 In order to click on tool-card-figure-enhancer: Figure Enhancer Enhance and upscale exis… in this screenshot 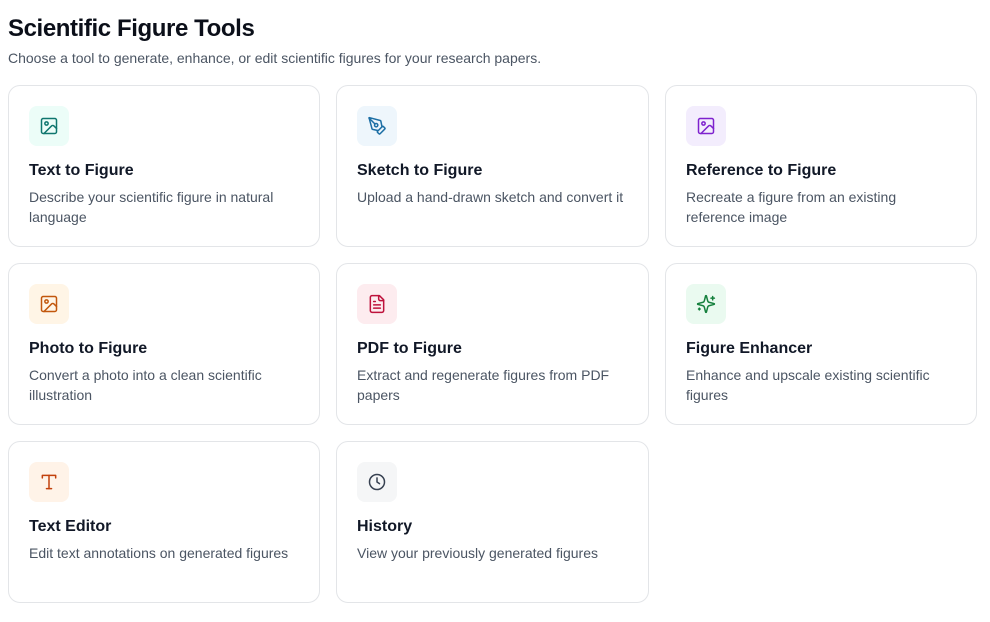, I will do `click(821, 344)`.